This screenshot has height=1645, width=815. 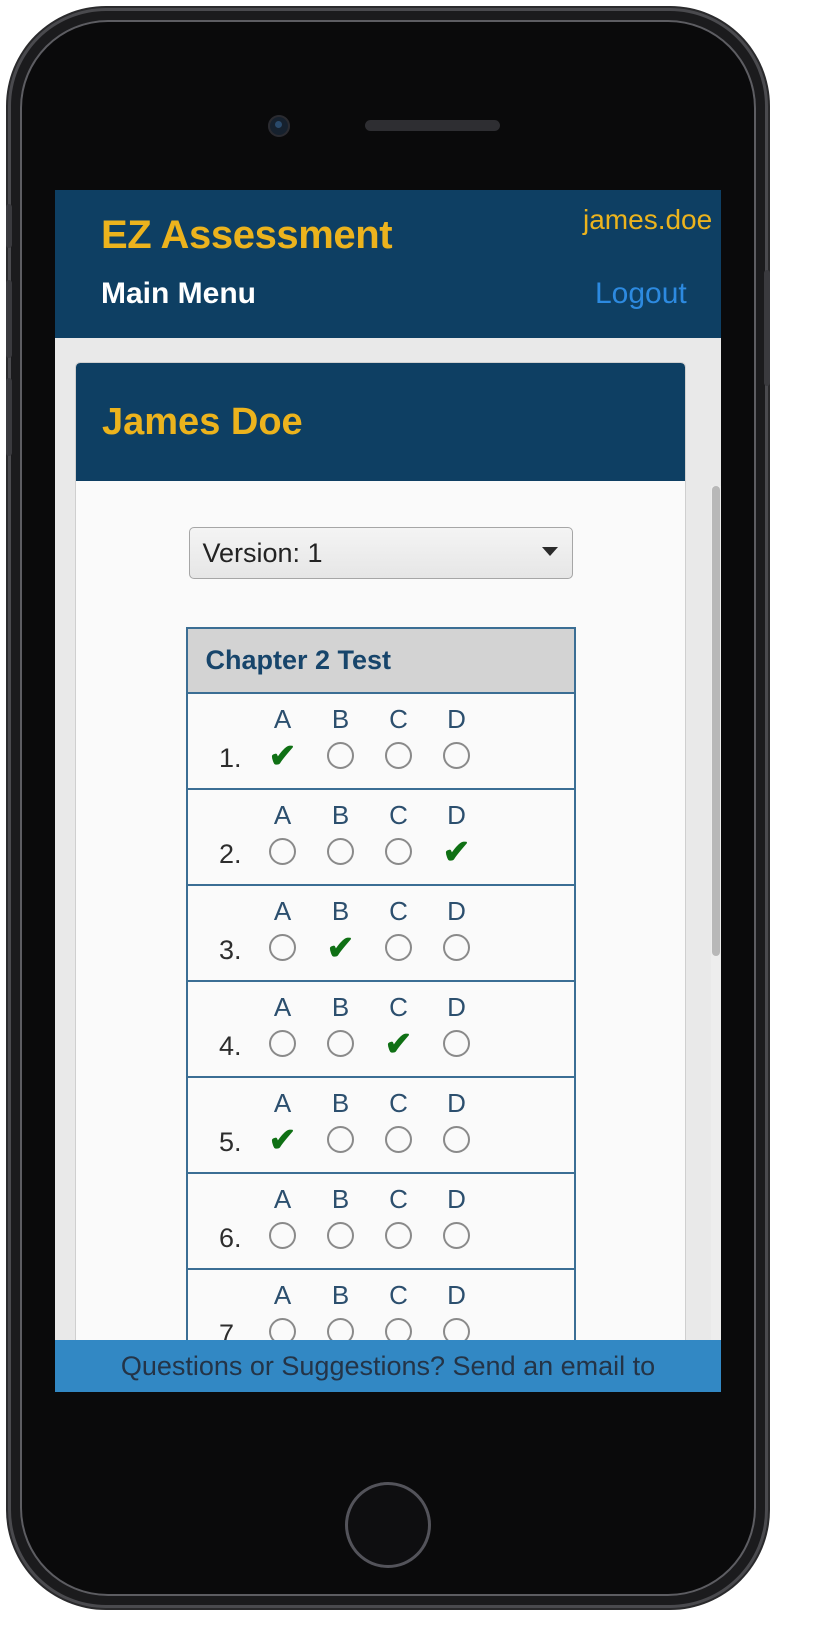 I want to click on answer-option-d: D ✔, so click(x=457, y=835).